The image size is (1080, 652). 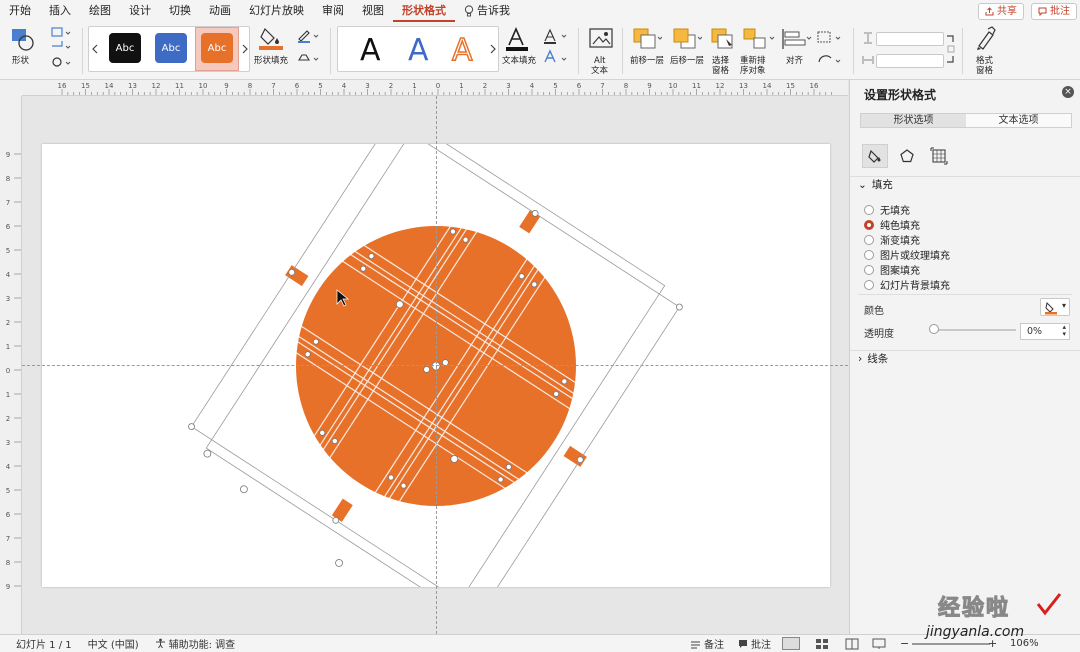 What do you see at coordinates (907, 156) in the screenshot?
I see `effects-tab` at bounding box center [907, 156].